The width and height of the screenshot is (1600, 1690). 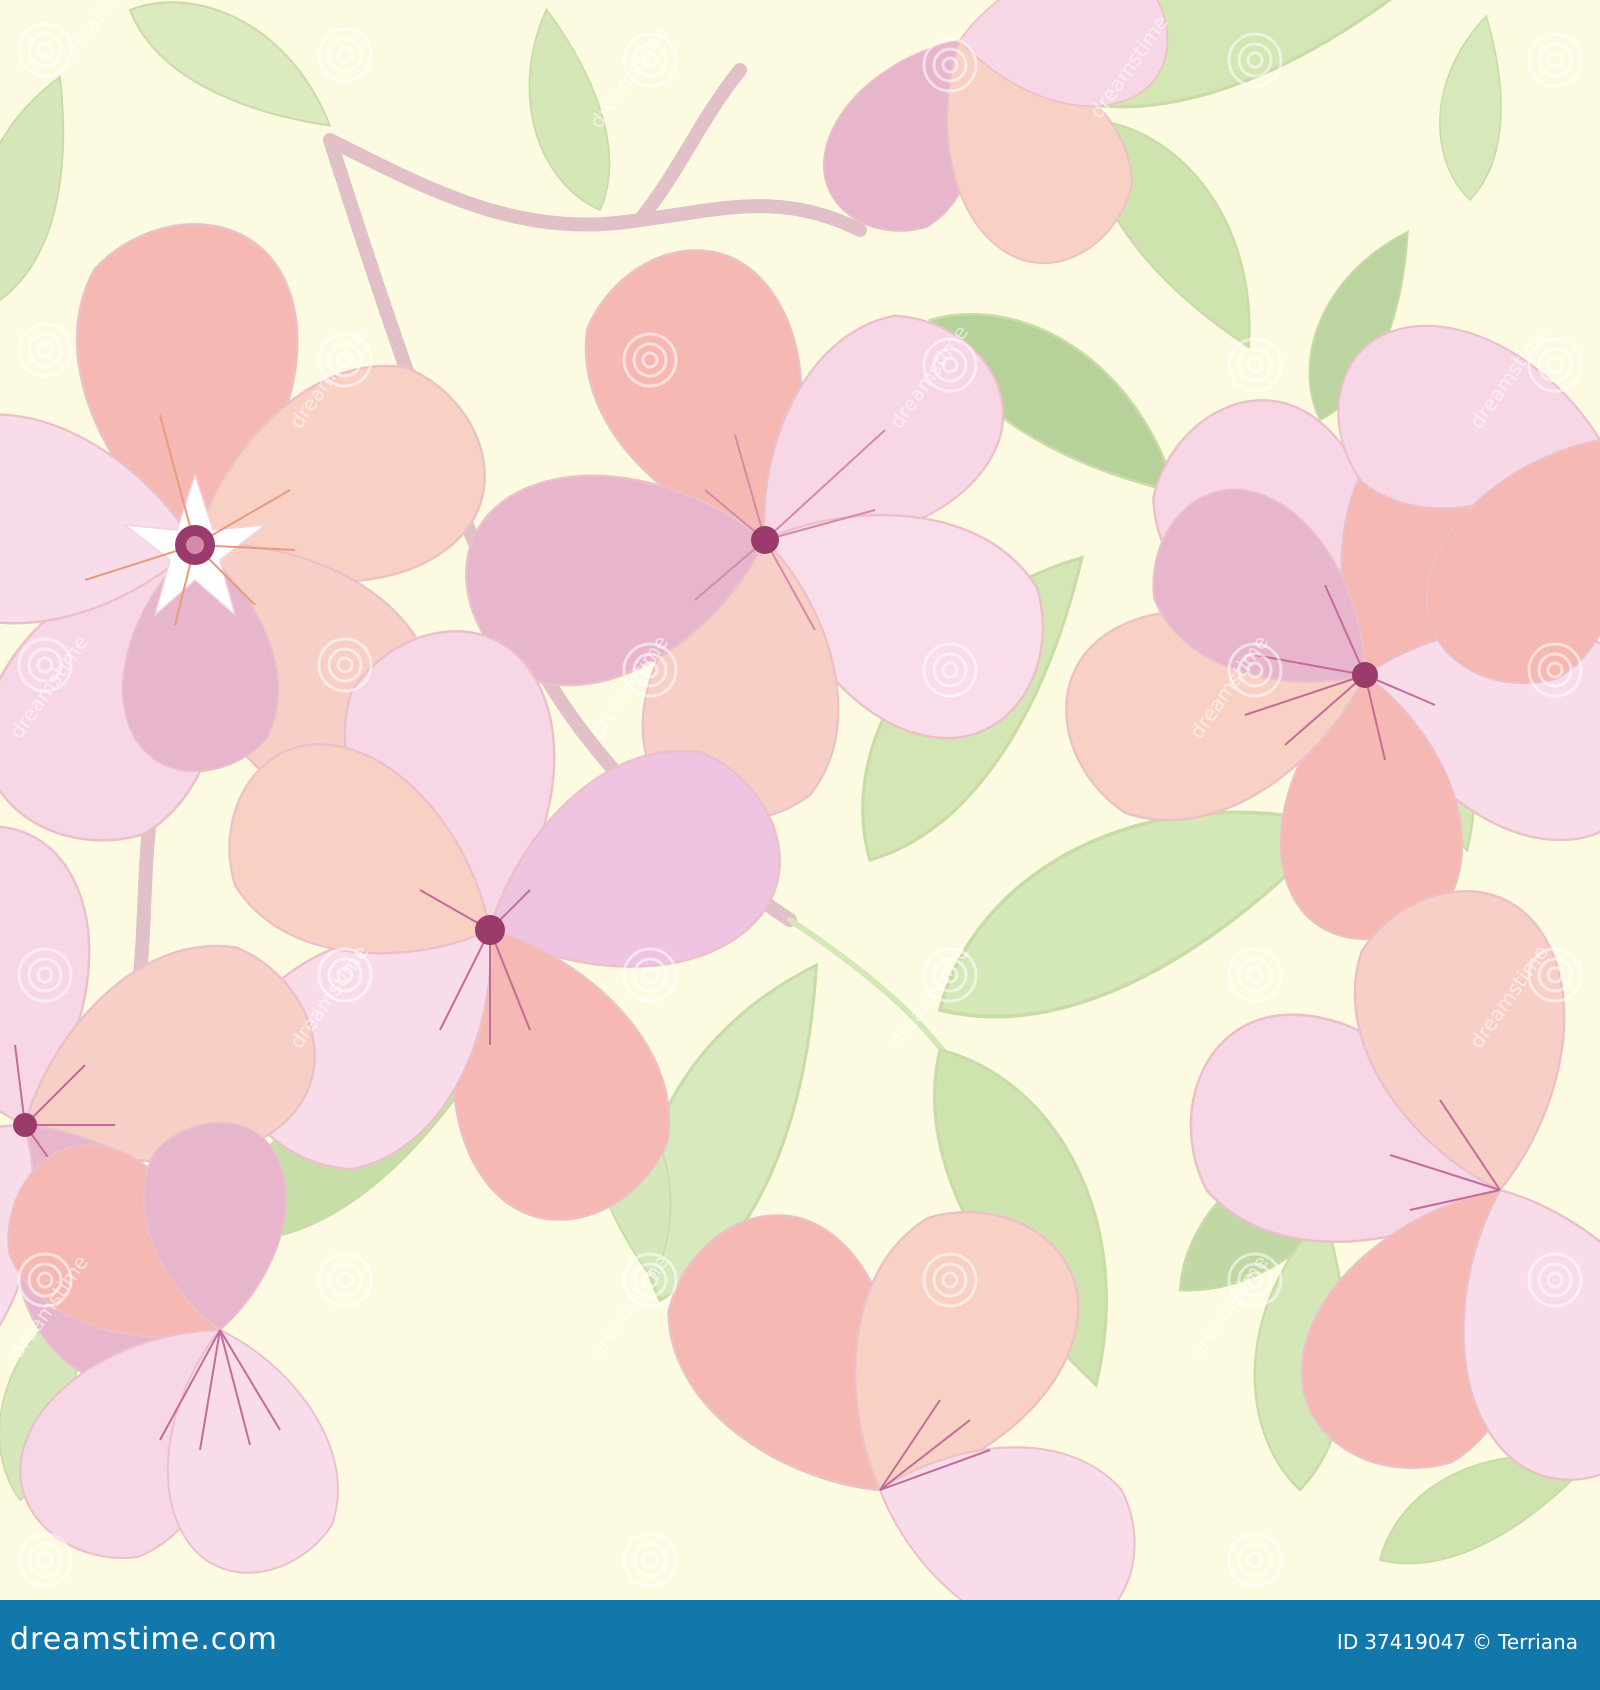 What do you see at coordinates (1482, 1642) in the screenshot?
I see `copyright-symbol: ©` at bounding box center [1482, 1642].